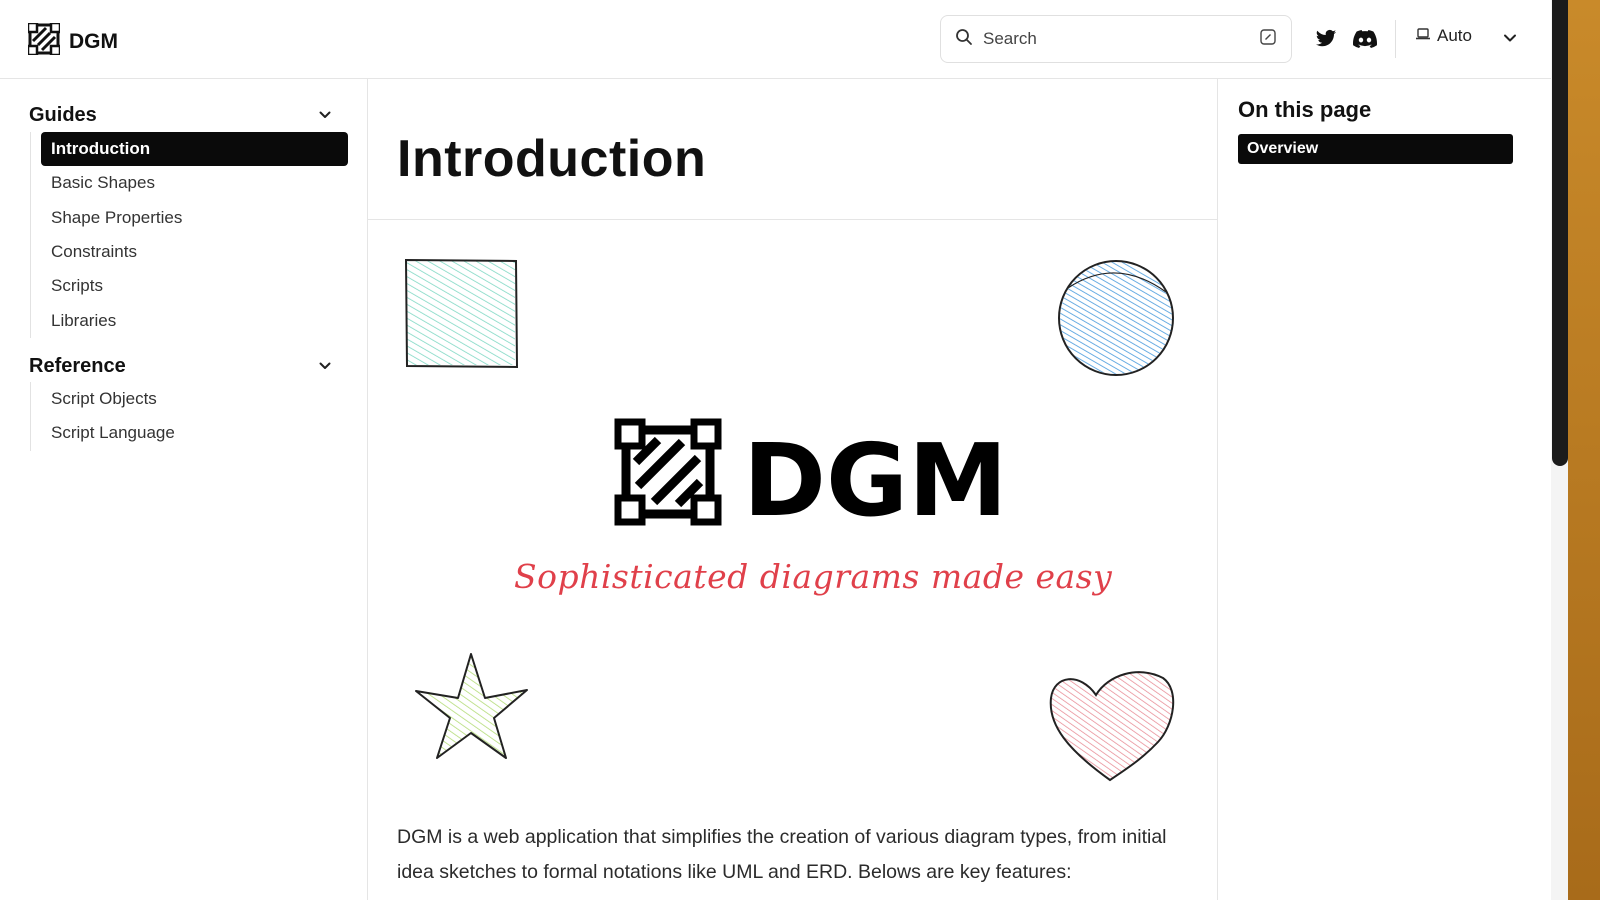  I want to click on sidebar-group-reference: Reference, so click(77, 366).